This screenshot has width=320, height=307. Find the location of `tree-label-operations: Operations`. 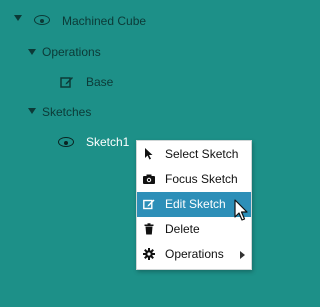

tree-label-operations: Operations is located at coordinates (71, 52).